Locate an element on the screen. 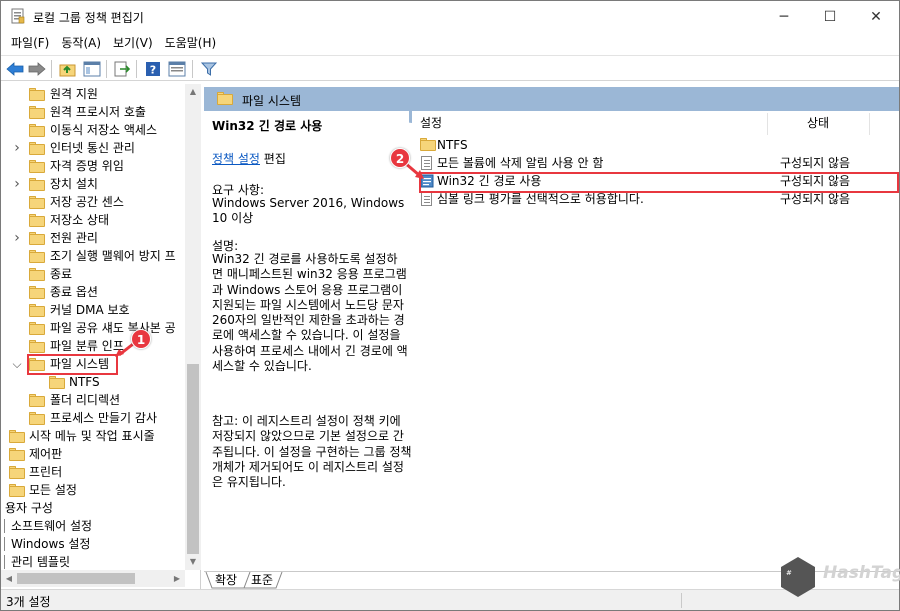 This screenshot has width=900, height=611. tree-item: › 인터넷 통신 관리 is located at coordinates (93, 148).